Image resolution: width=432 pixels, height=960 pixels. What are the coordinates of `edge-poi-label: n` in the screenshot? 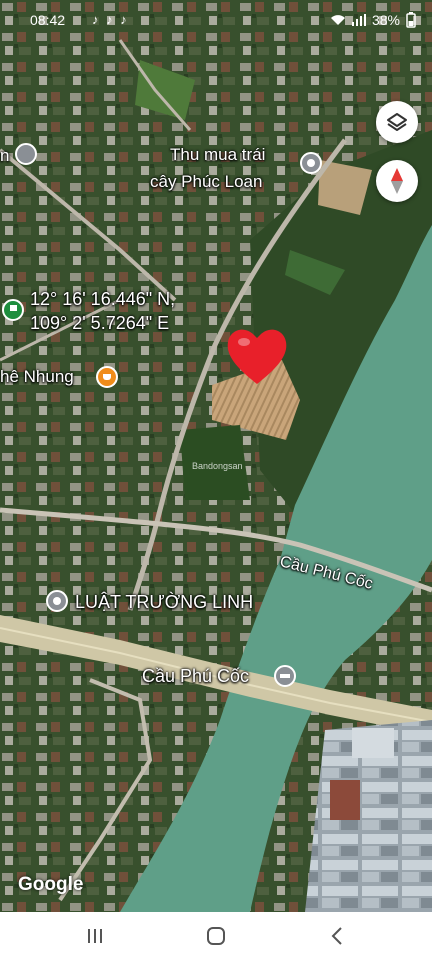 It's located at (4, 156).